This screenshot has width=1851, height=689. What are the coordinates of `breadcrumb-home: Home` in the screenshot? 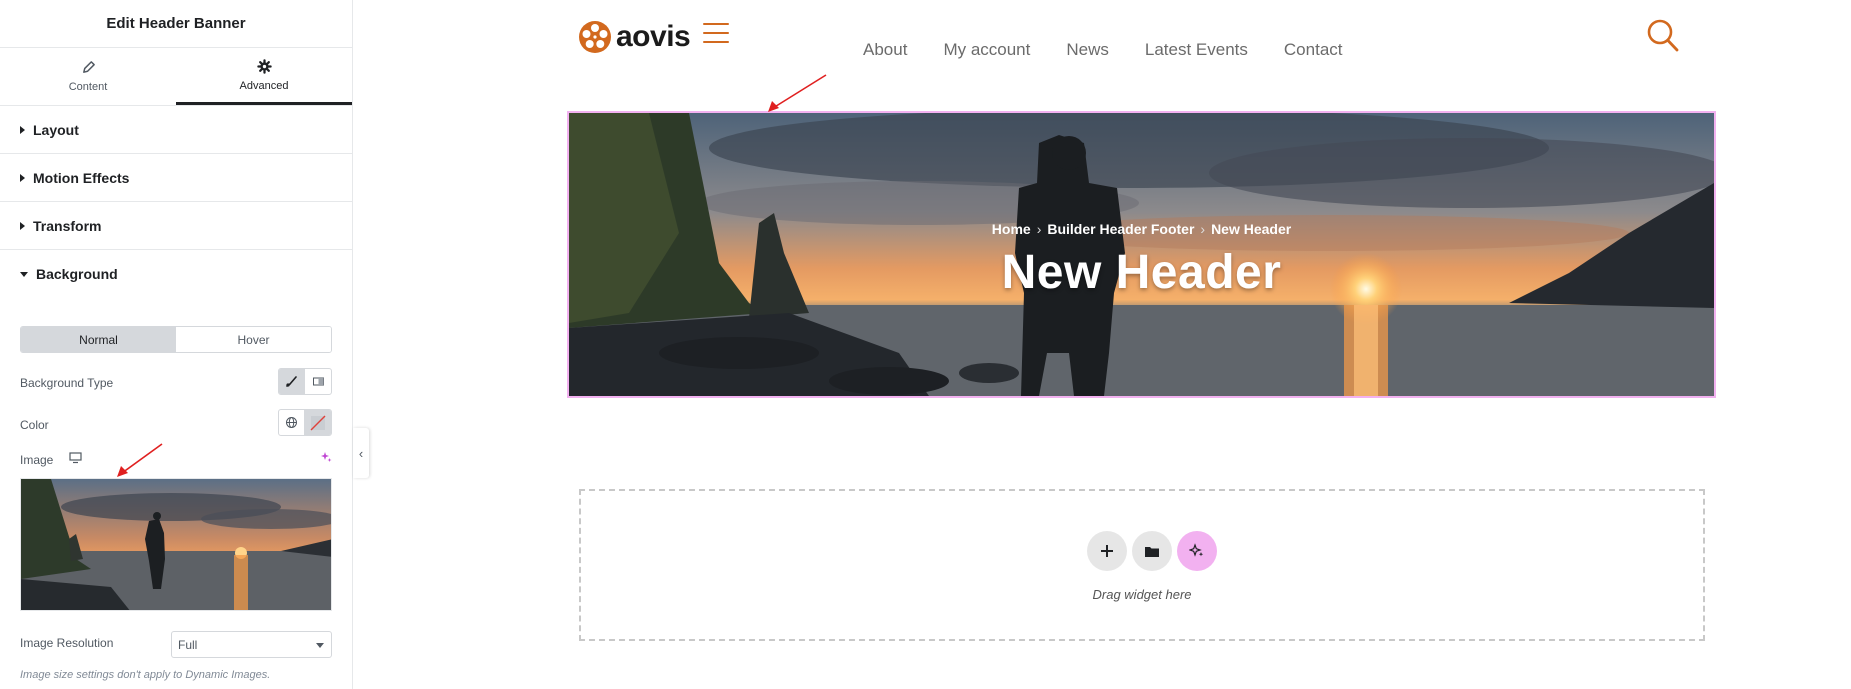 It's located at (1011, 229).